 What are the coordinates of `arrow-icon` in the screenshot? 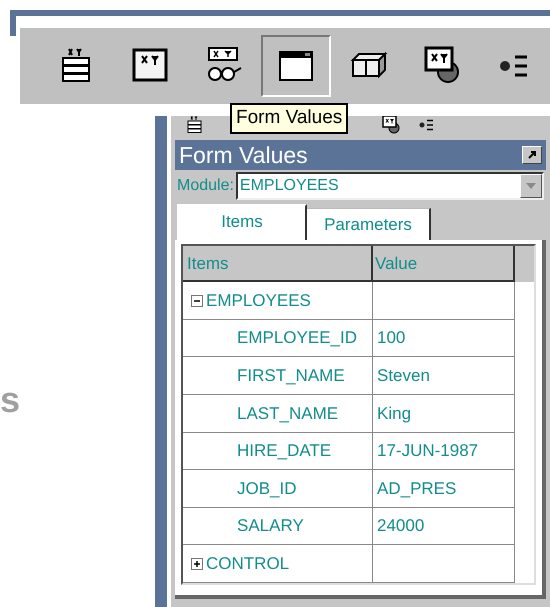 It's located at (532, 155).